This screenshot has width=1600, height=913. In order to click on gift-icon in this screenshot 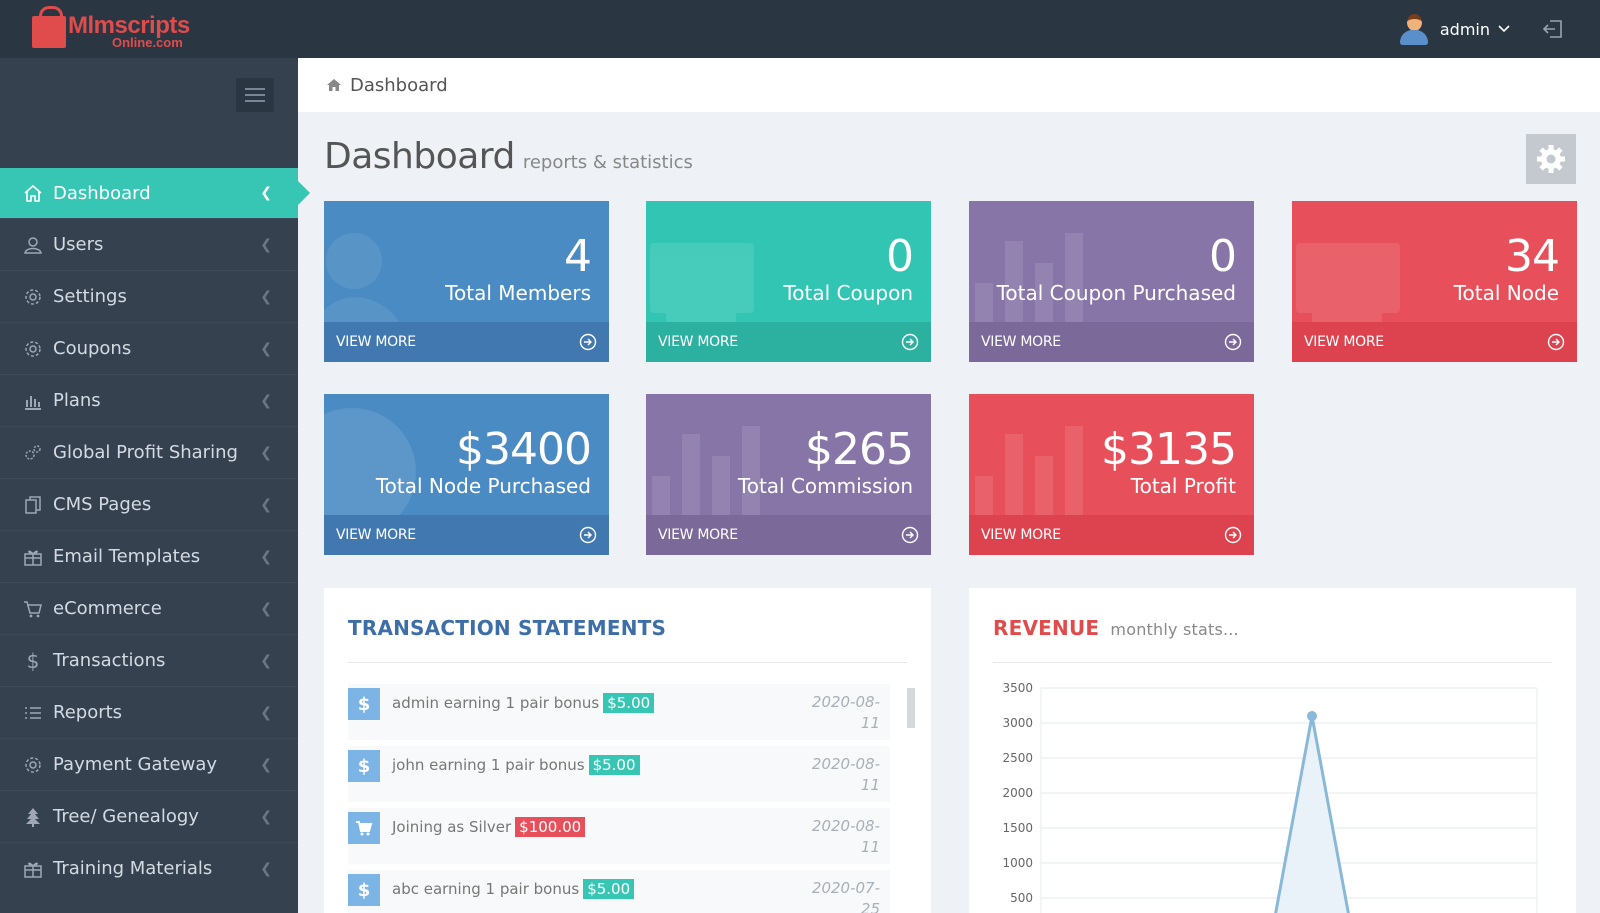, I will do `click(33, 869)`.